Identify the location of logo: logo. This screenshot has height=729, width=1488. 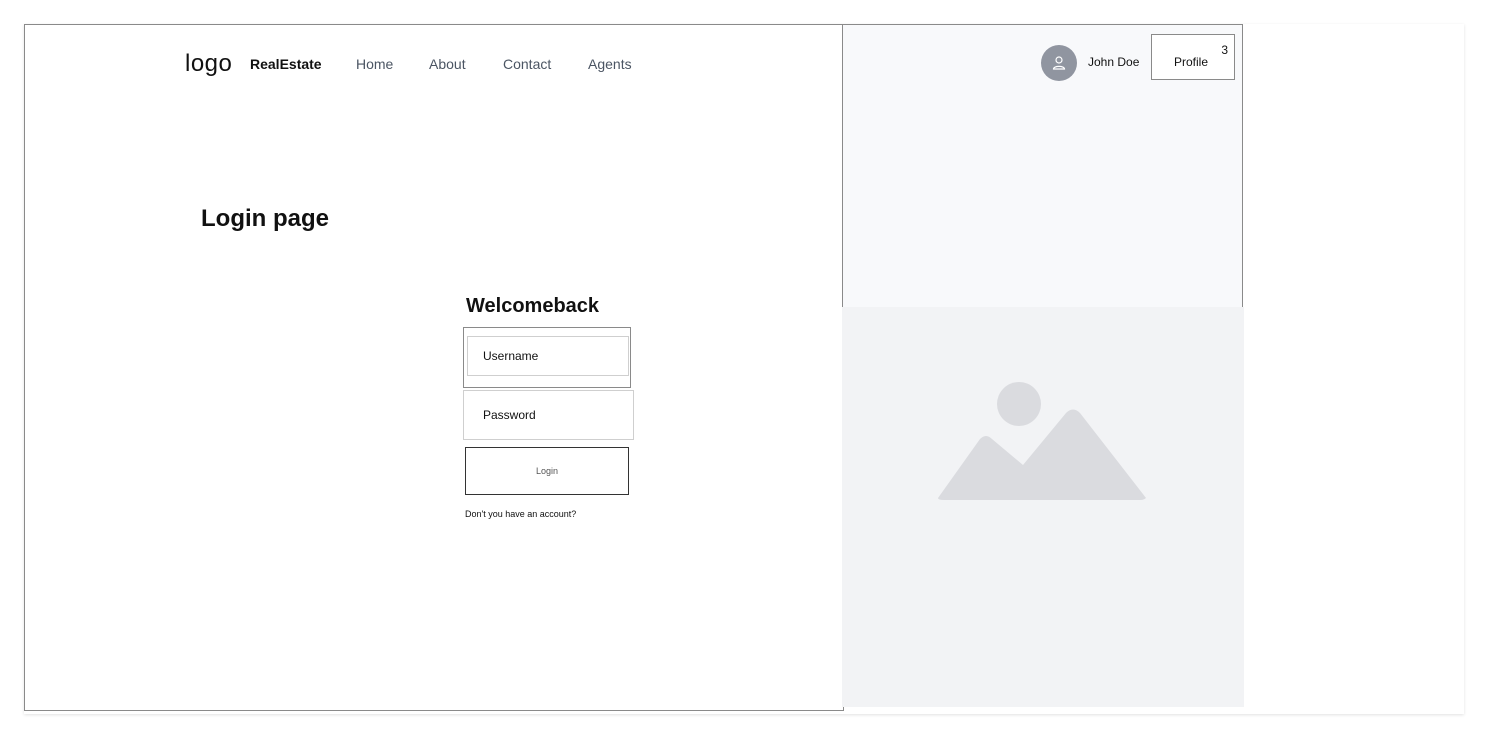
(208, 64).